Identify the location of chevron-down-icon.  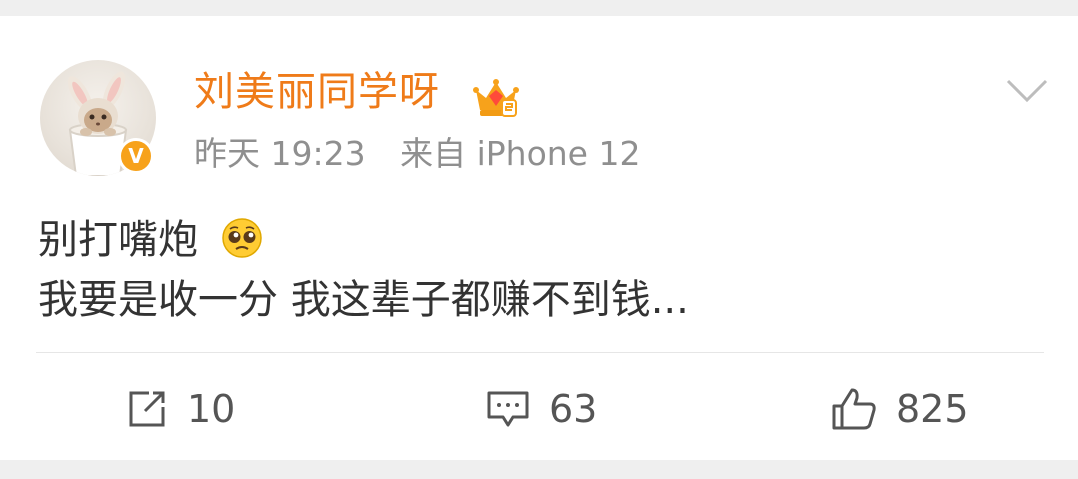
(1027, 91).